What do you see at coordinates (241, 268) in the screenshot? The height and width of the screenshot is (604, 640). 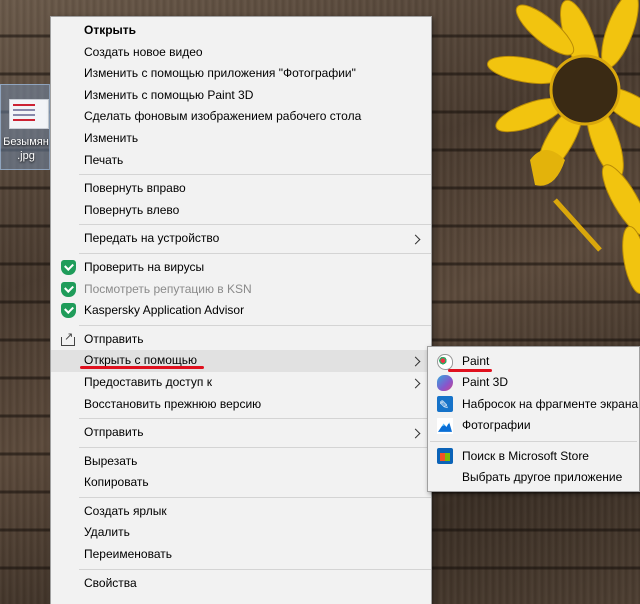 I see `menu-item-scan-viruses: Проверить на вирусы` at bounding box center [241, 268].